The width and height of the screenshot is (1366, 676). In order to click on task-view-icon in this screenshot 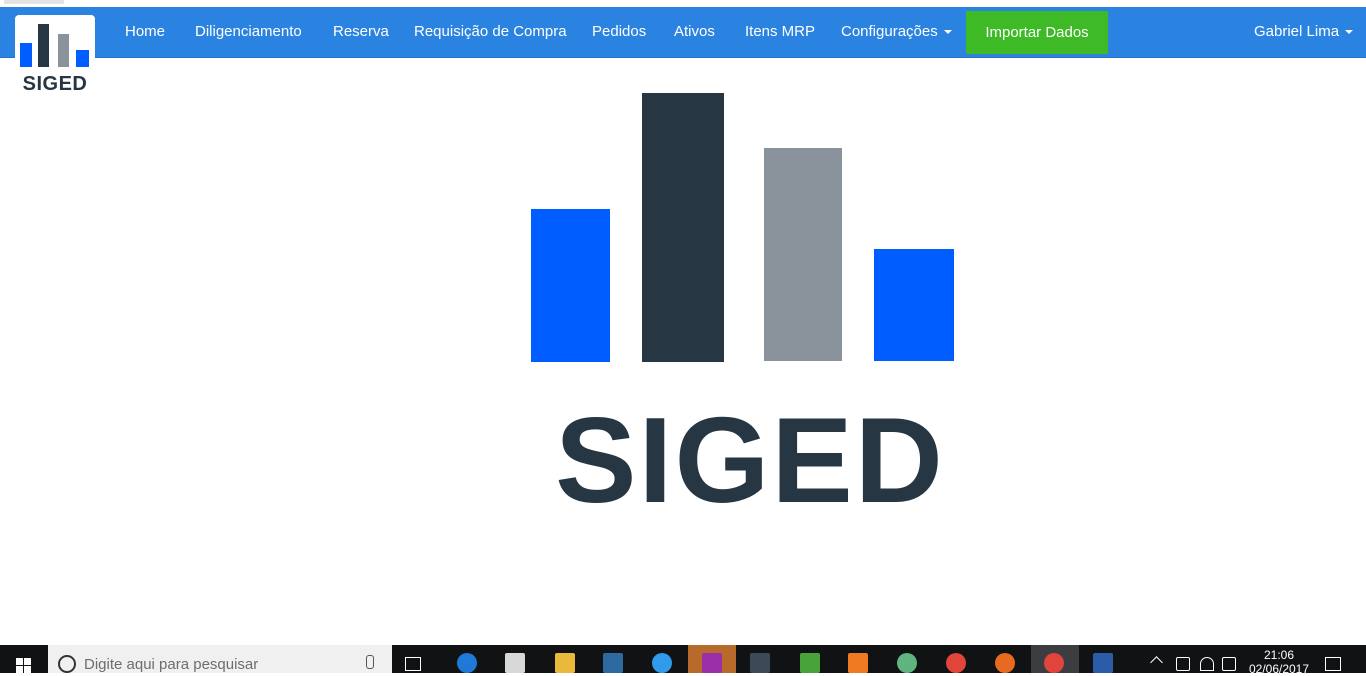, I will do `click(413, 664)`.